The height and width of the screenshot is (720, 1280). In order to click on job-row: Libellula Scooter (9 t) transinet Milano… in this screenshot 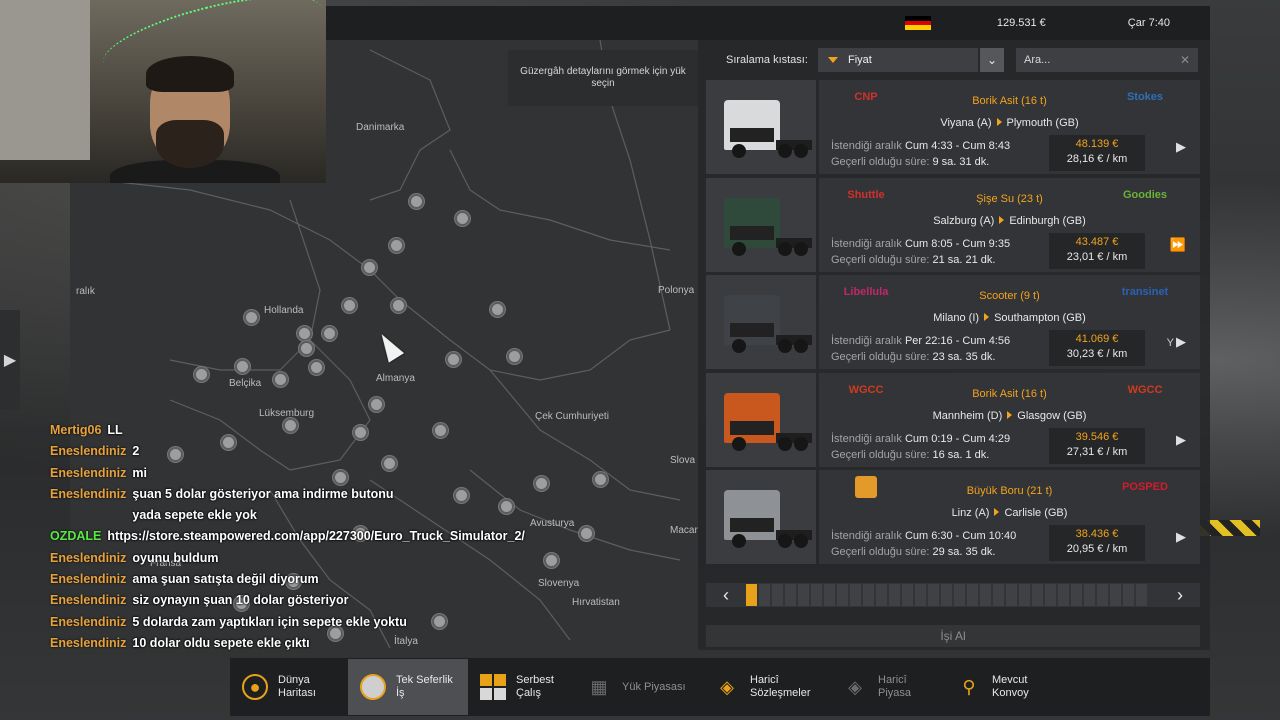, I will do `click(953, 322)`.